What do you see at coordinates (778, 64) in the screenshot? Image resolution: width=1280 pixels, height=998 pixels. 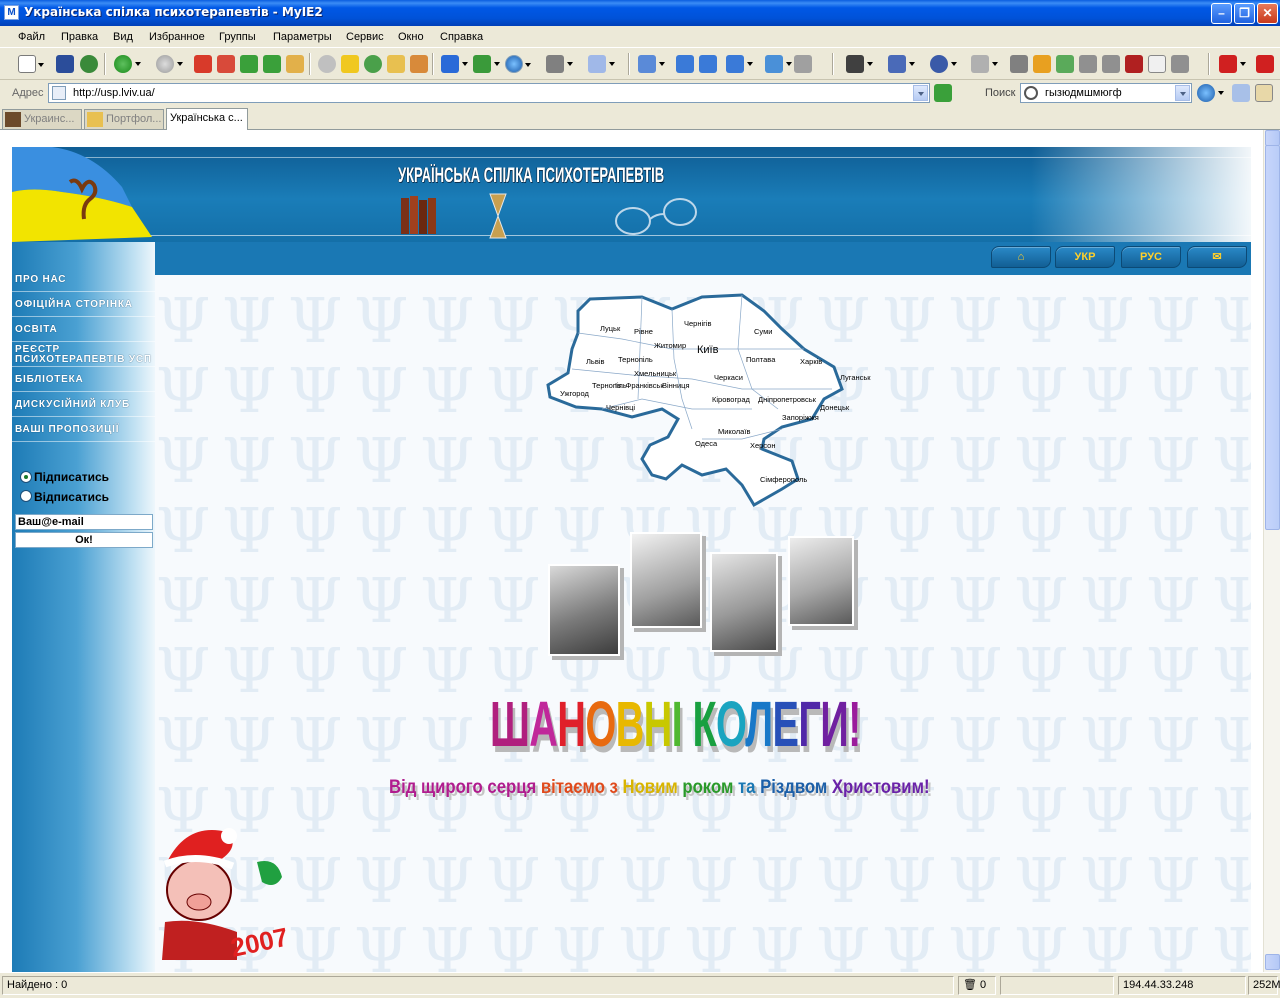 I see `cascade-icon` at bounding box center [778, 64].